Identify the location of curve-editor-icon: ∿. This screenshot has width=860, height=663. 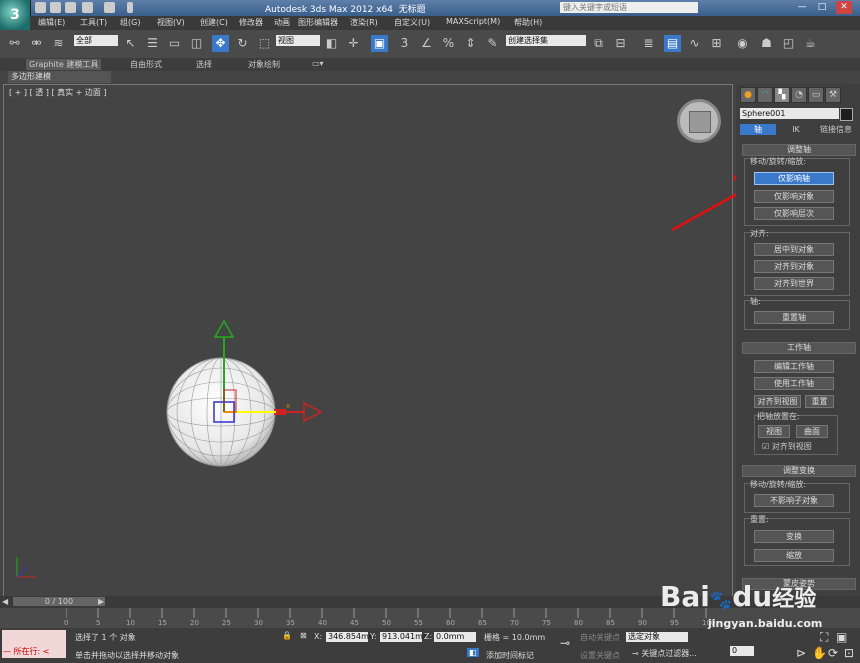
(694, 43).